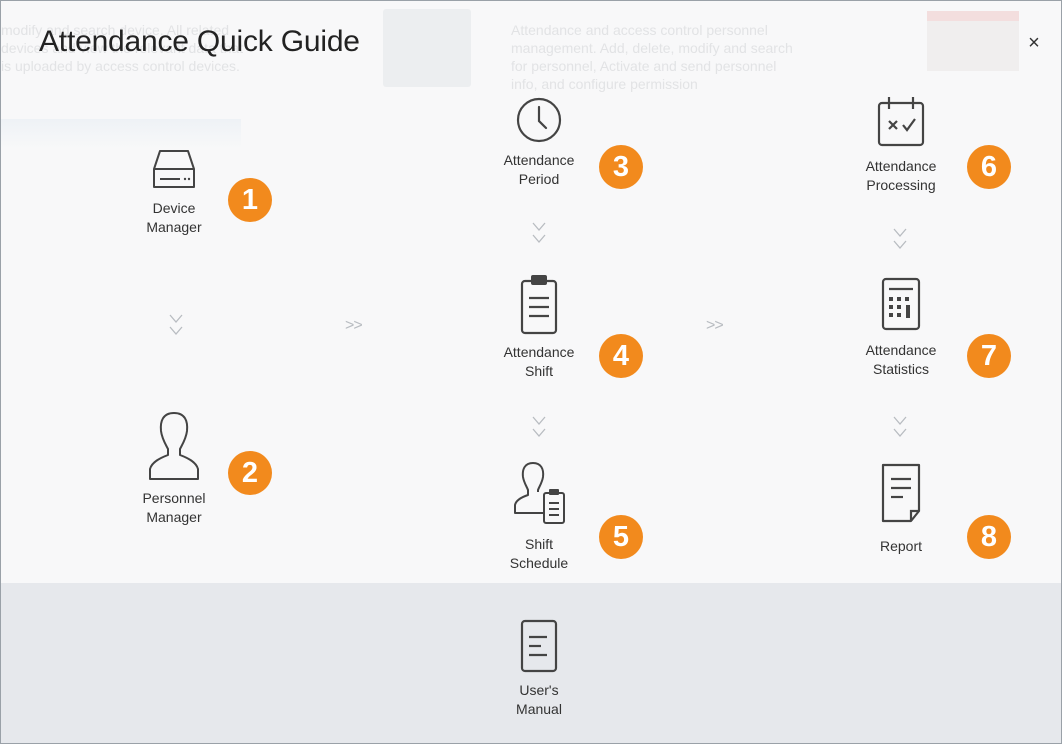 This screenshot has width=1062, height=744. Describe the element at coordinates (174, 446) in the screenshot. I see `person-icon` at that location.